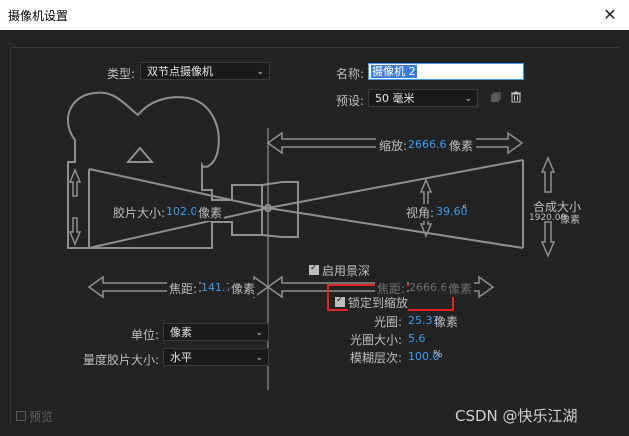 Image resolution: width=629 pixels, height=436 pixels. Describe the element at coordinates (446, 322) in the screenshot. I see `aperture-unit: 像素` at that location.